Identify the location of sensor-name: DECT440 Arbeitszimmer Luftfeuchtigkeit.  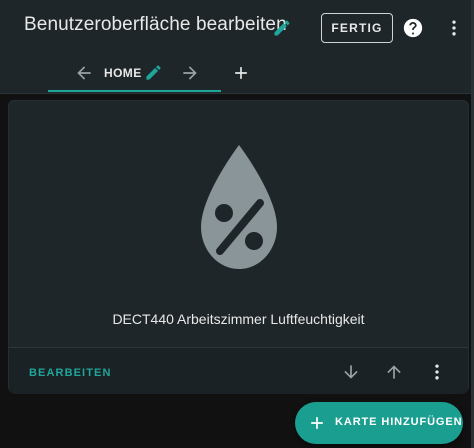
(238, 319).